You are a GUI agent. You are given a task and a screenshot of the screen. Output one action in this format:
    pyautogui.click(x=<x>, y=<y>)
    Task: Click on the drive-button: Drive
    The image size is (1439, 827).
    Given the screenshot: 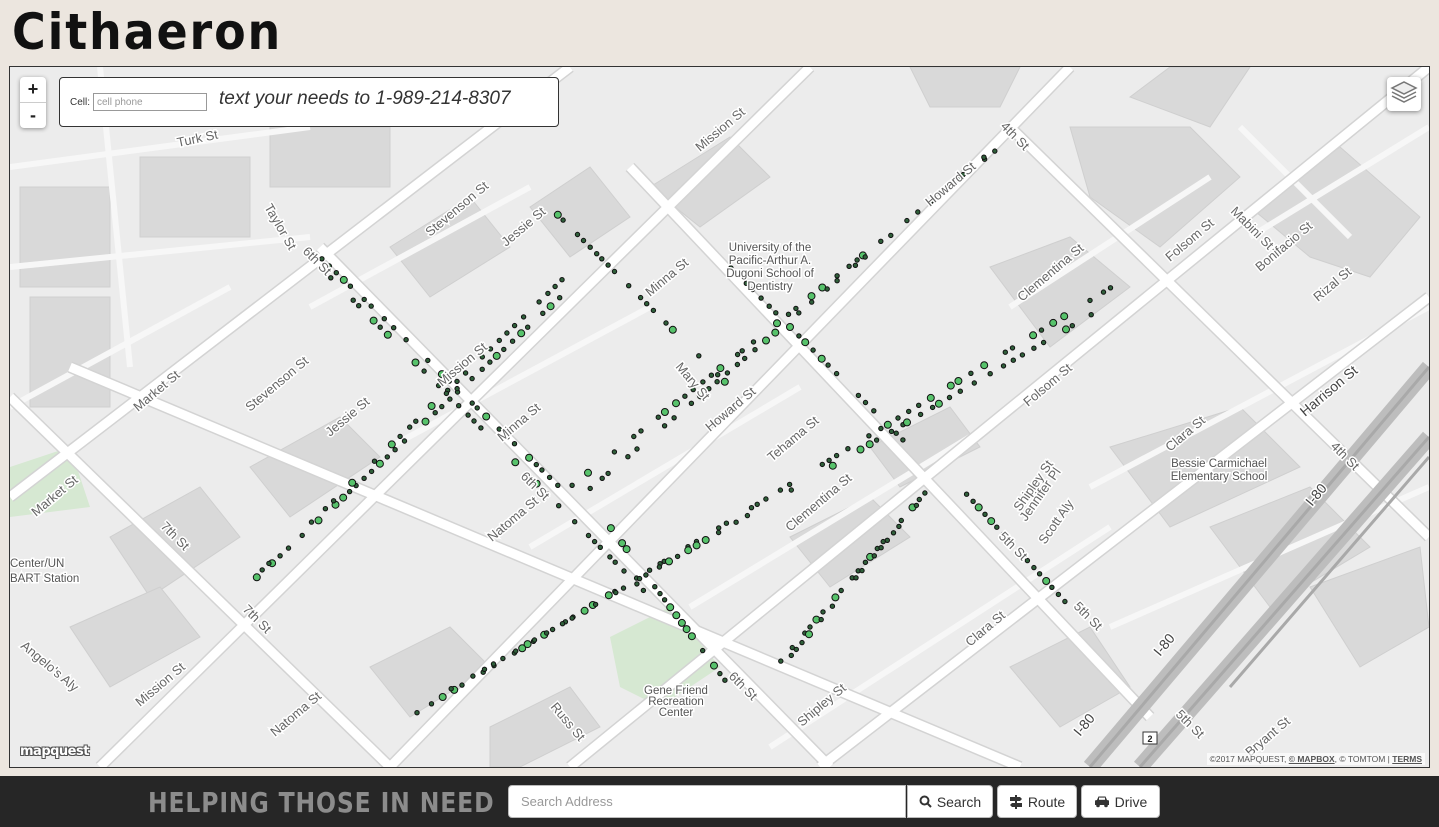 What is the action you would take?
    pyautogui.click(x=1120, y=801)
    